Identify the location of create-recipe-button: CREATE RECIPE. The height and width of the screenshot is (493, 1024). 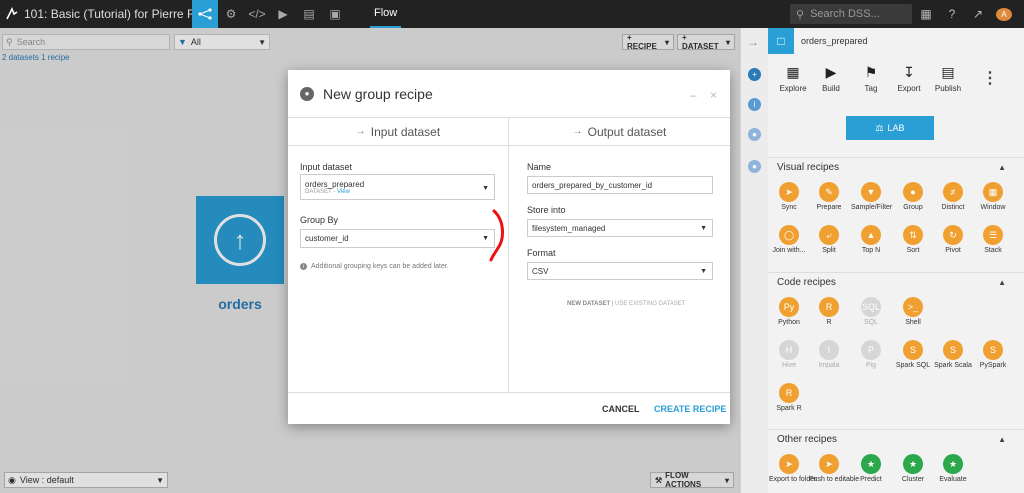
(690, 409).